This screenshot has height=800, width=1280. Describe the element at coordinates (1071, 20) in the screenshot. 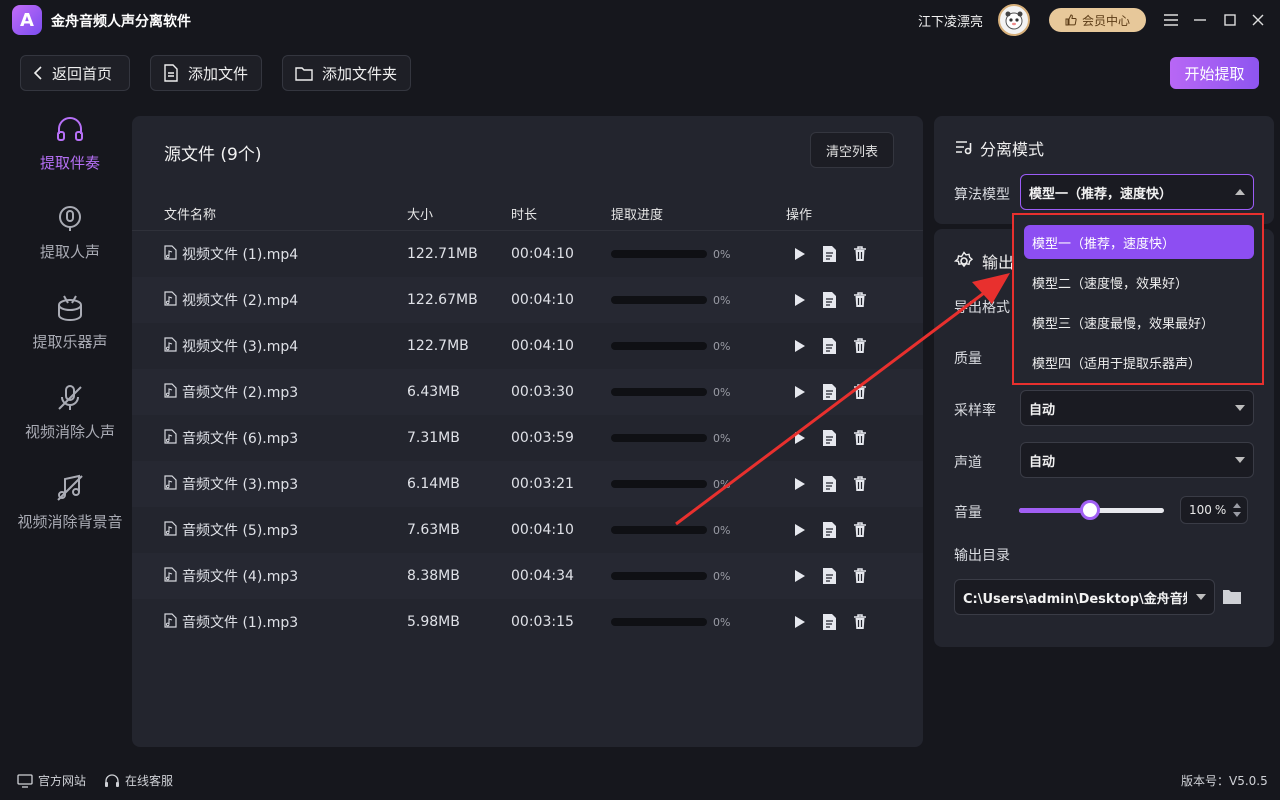

I see `thumbs-up-icon` at that location.